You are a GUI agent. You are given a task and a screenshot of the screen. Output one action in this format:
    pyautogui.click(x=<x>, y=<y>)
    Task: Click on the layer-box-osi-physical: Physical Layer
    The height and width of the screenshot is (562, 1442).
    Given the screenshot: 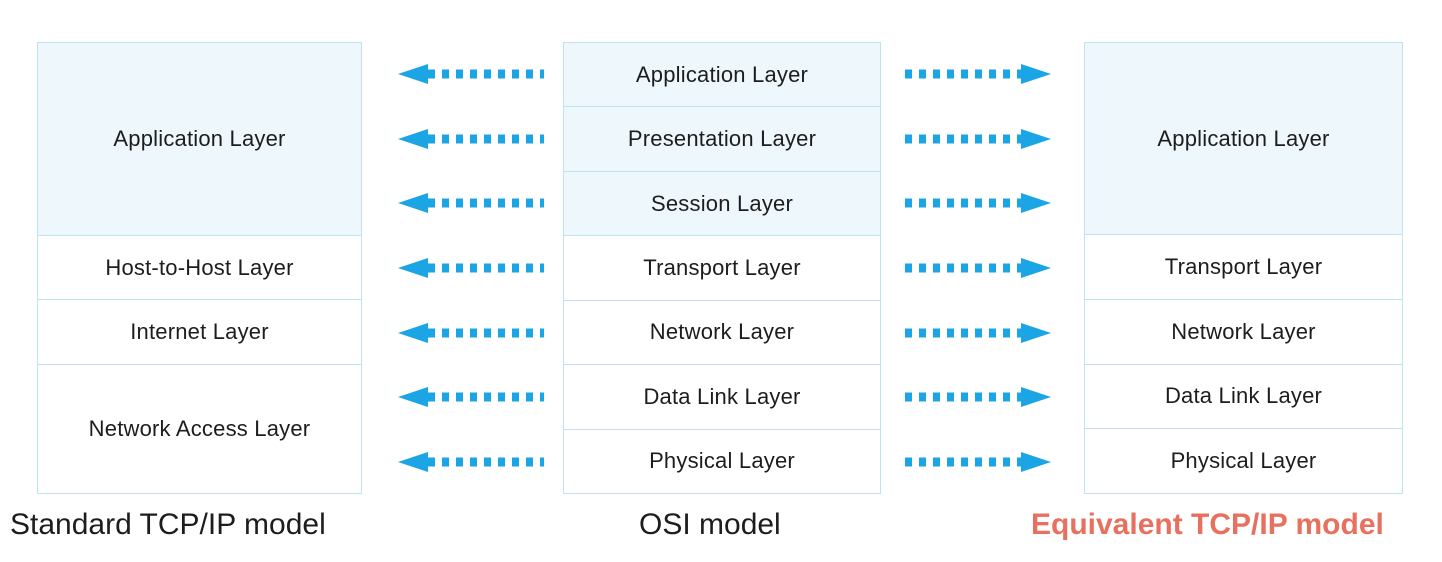 What is the action you would take?
    pyautogui.click(x=722, y=461)
    